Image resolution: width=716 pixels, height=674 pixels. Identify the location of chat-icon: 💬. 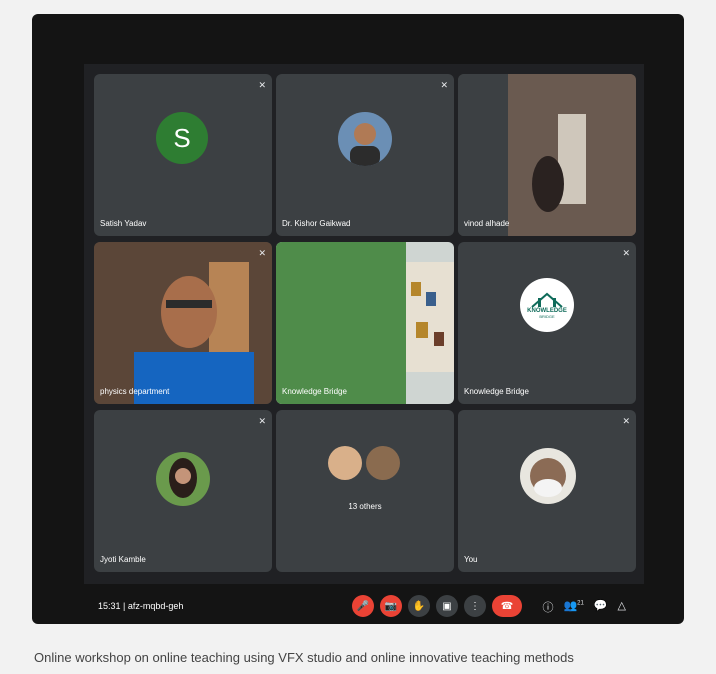
(601, 607).